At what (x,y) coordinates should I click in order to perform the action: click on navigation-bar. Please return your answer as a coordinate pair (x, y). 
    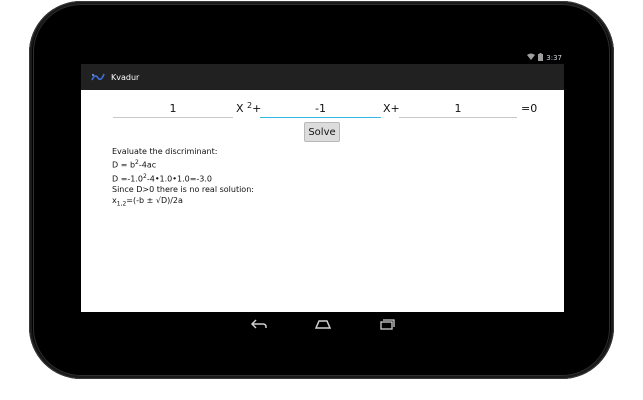
    Looking at the image, I should click on (322, 324).